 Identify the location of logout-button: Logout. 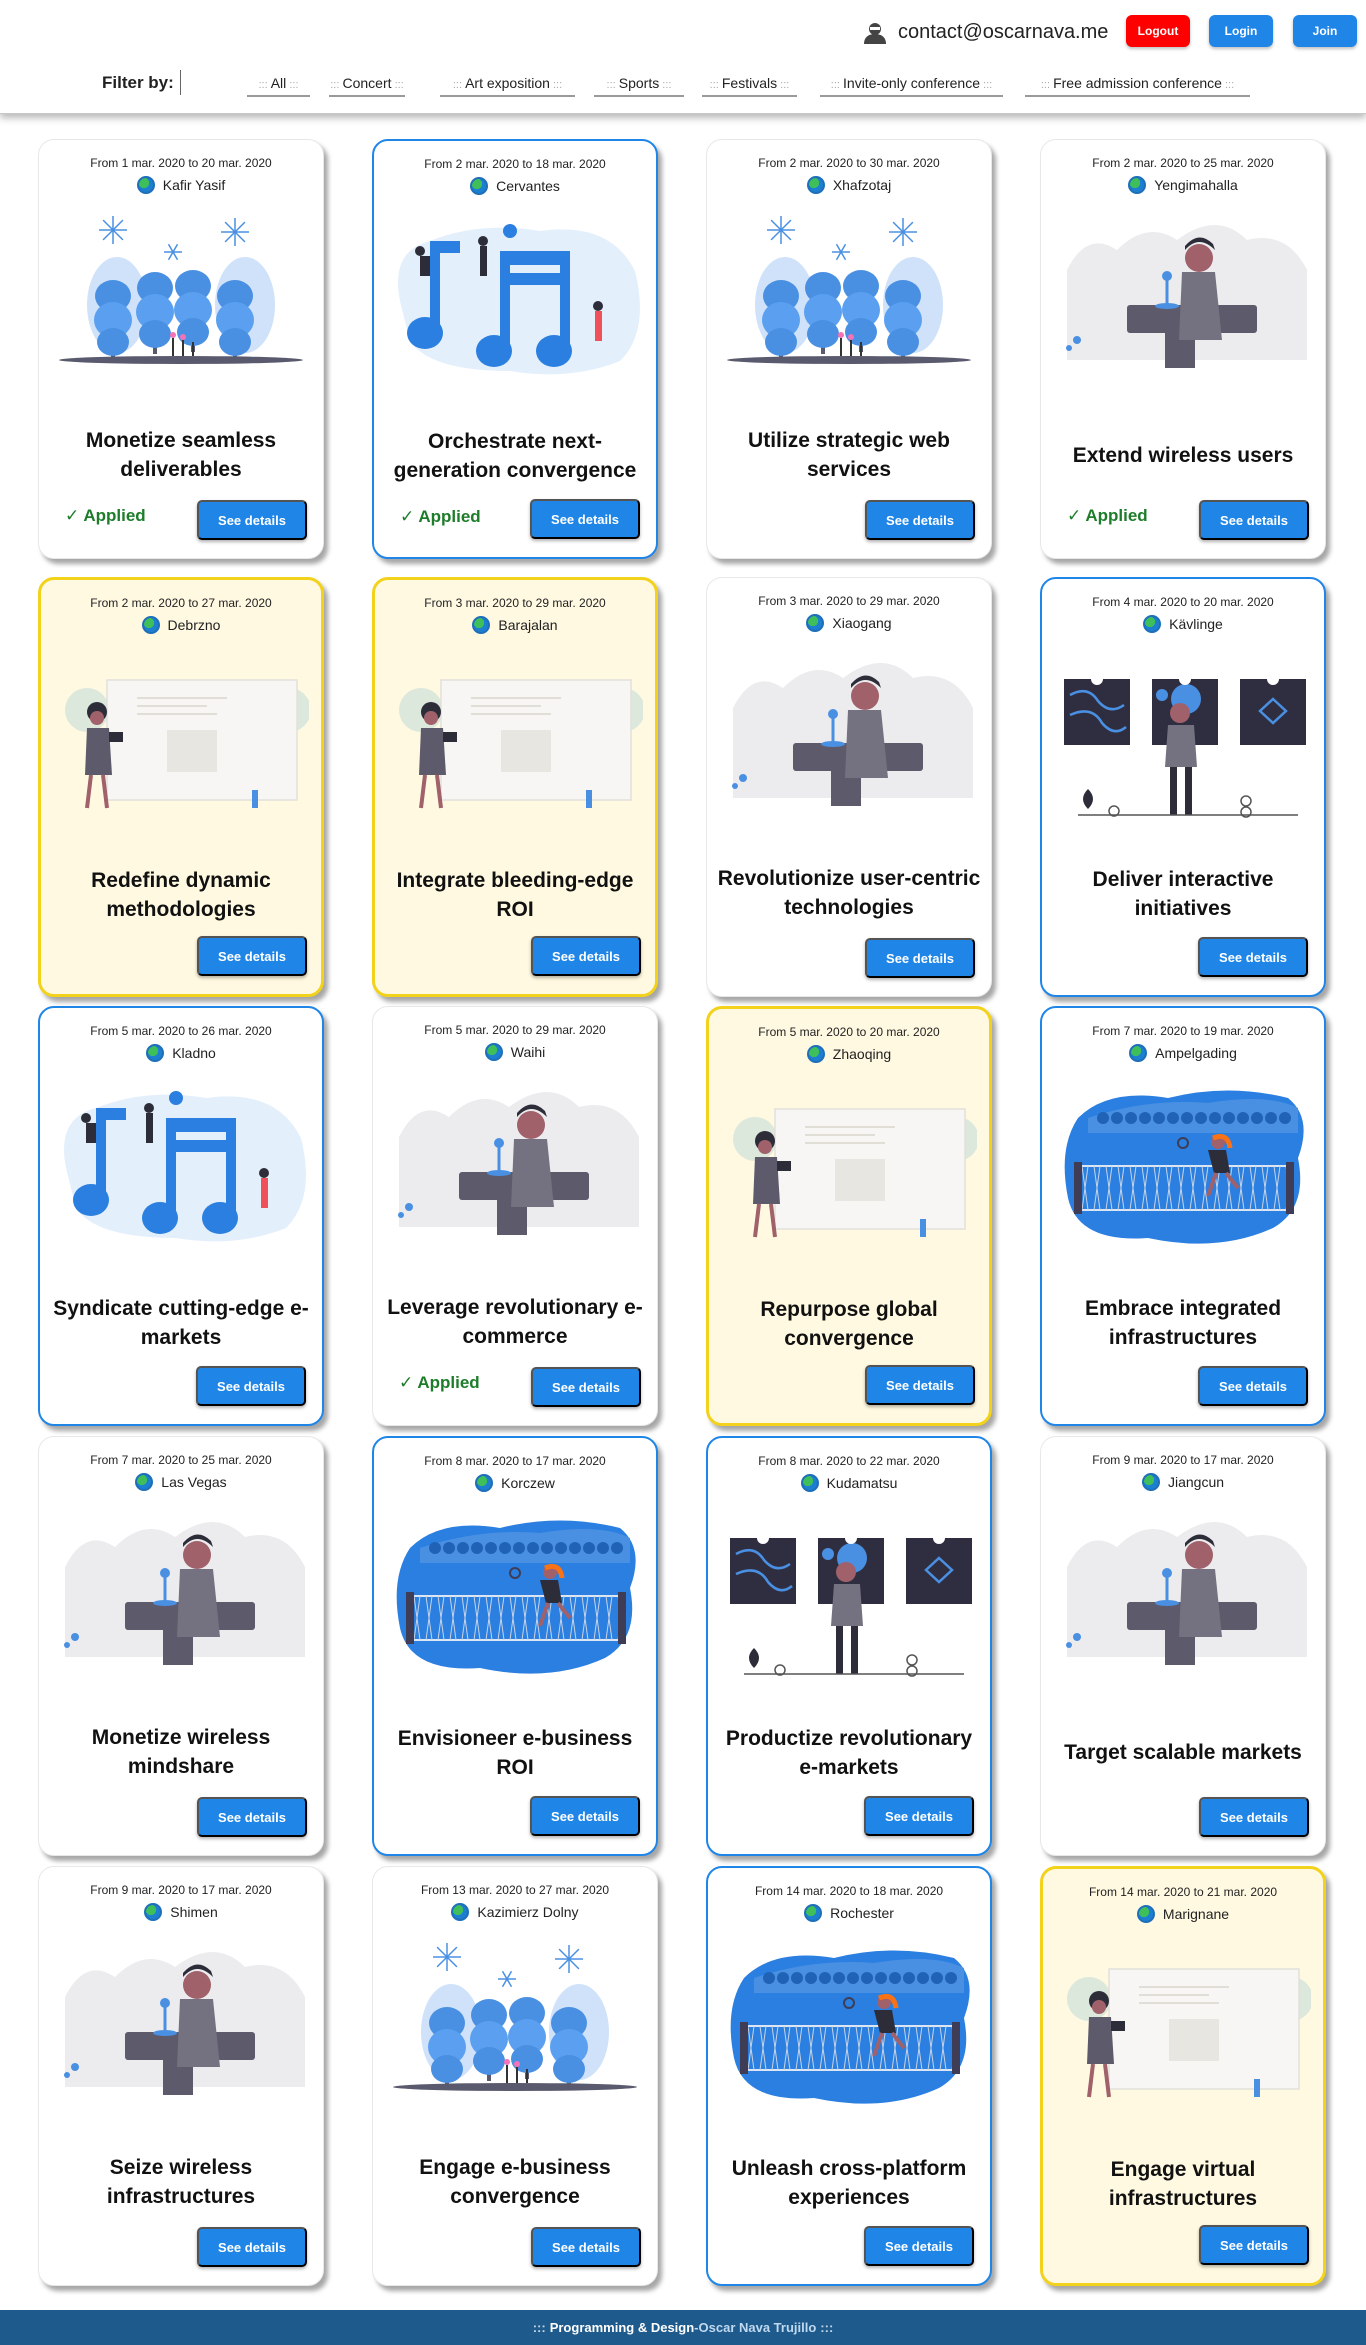
(1158, 31).